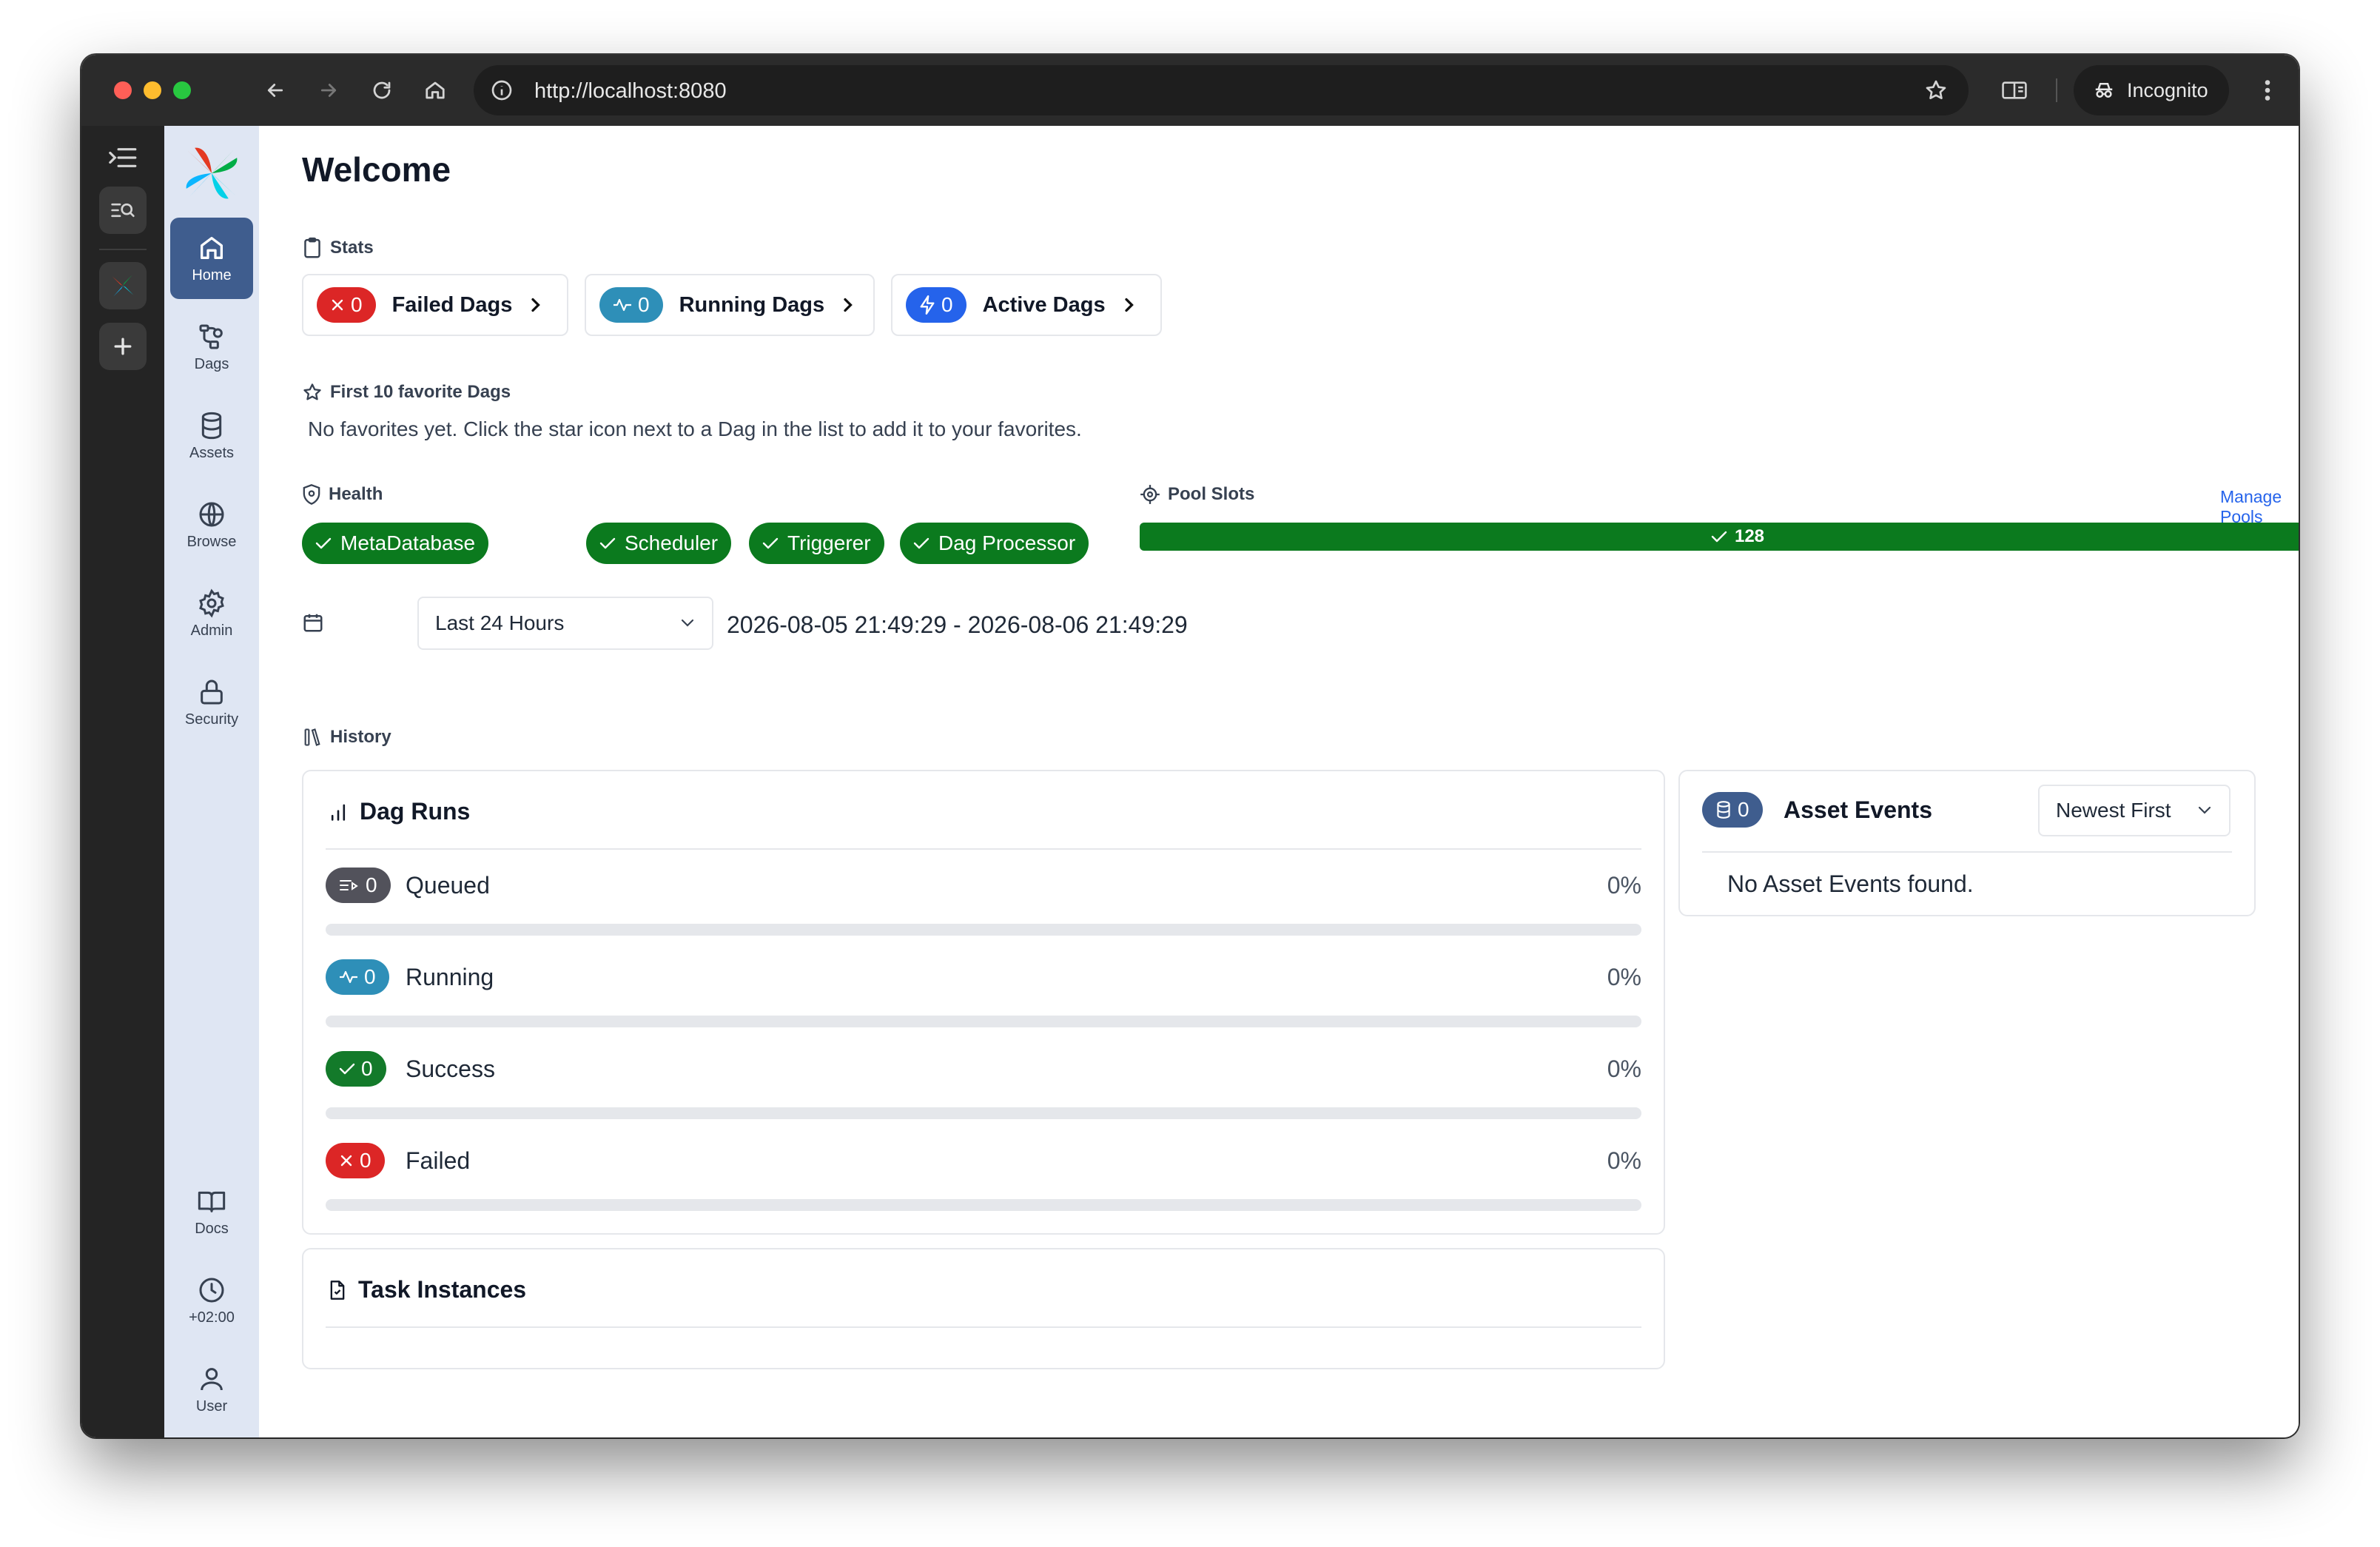  What do you see at coordinates (1858, 809) in the screenshot?
I see `asset-events-title: Asset Events` at bounding box center [1858, 809].